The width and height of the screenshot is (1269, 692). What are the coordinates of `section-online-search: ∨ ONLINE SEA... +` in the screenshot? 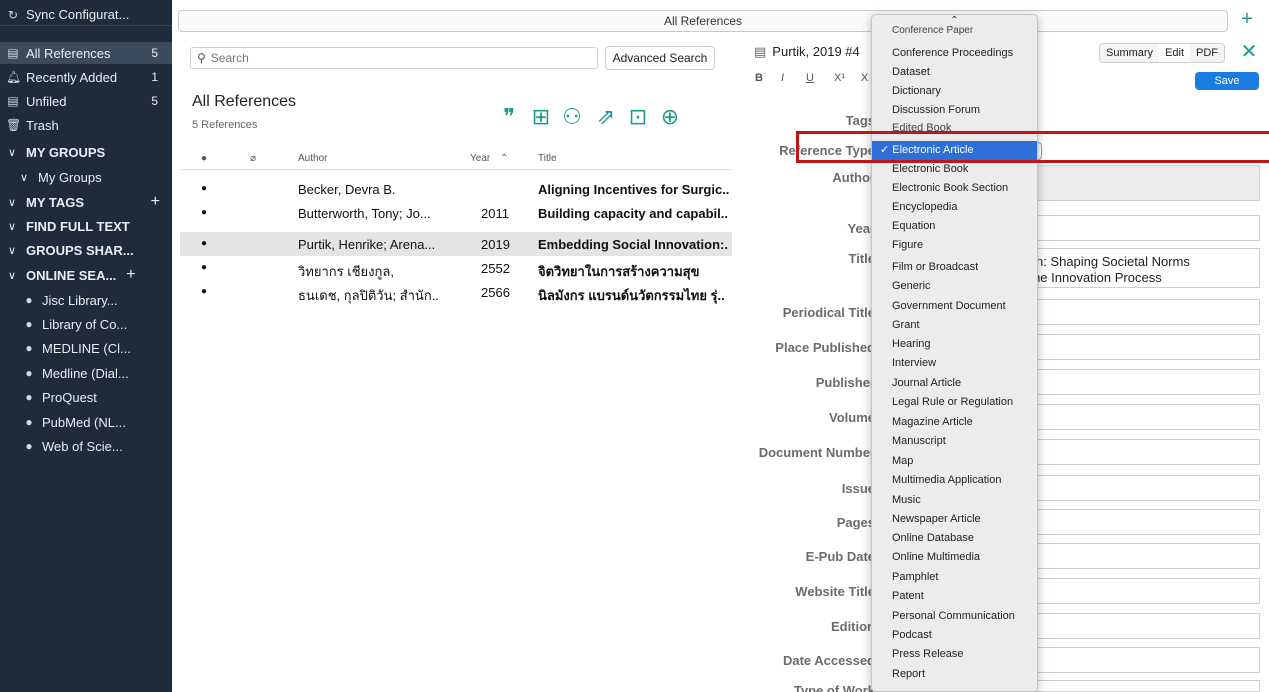 It's located at (86, 275).